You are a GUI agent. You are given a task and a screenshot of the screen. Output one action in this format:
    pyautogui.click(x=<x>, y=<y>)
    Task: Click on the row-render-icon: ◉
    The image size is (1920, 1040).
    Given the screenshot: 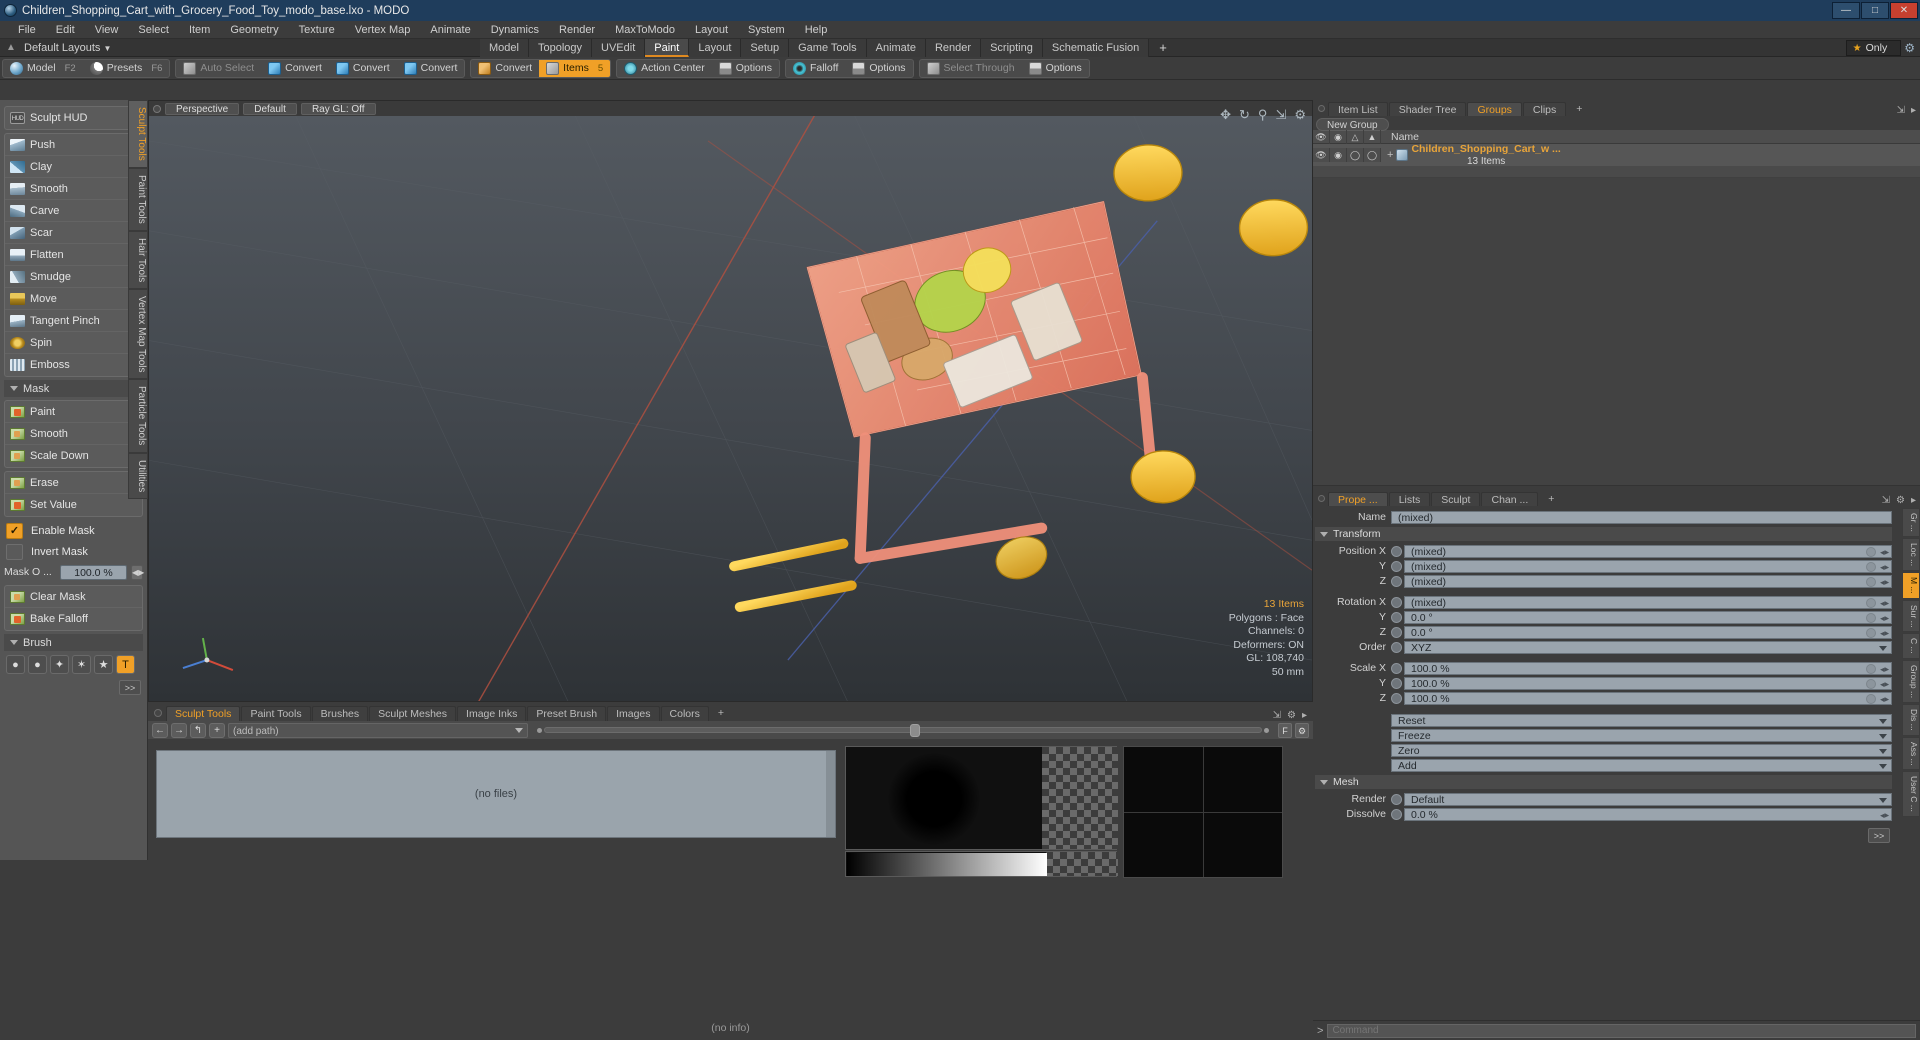 What is the action you would take?
    pyautogui.click(x=1338, y=155)
    